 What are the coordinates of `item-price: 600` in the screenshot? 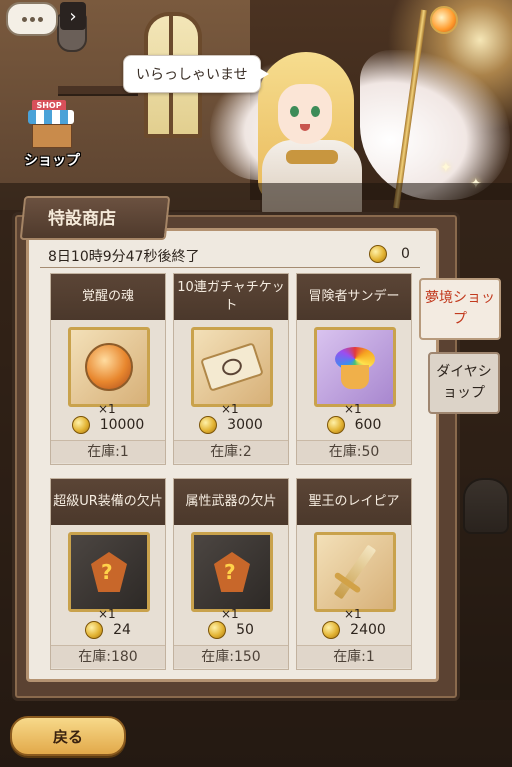 It's located at (354, 427).